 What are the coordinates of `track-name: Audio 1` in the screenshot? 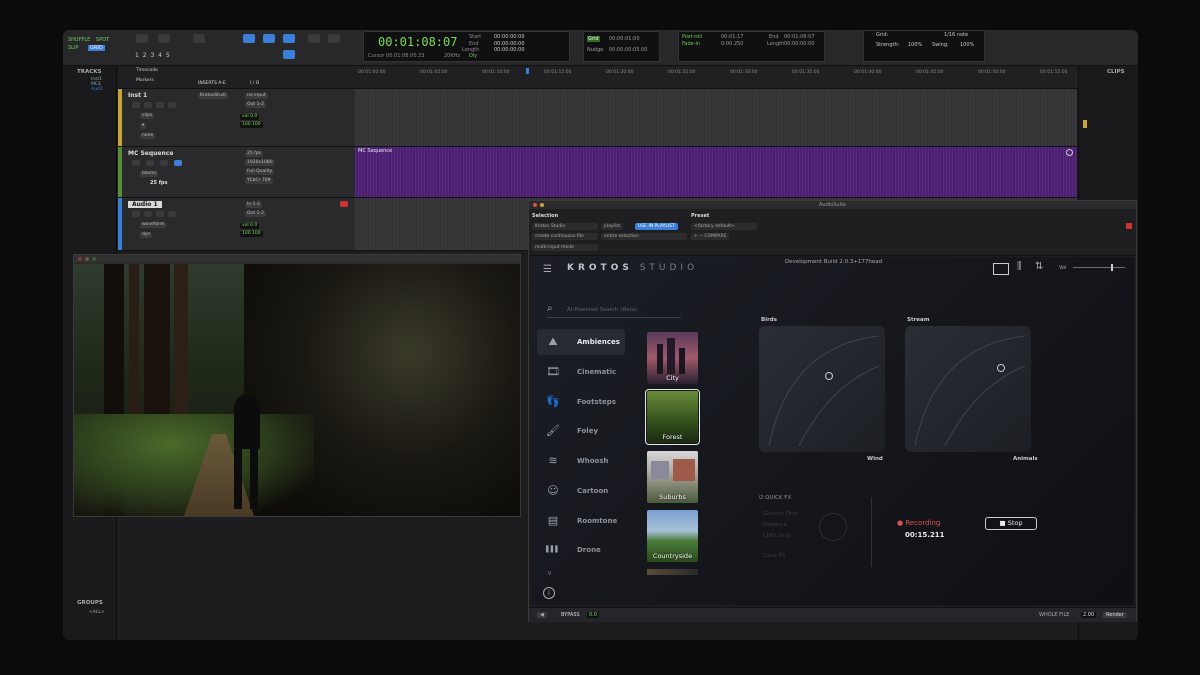 It's located at (145, 204).